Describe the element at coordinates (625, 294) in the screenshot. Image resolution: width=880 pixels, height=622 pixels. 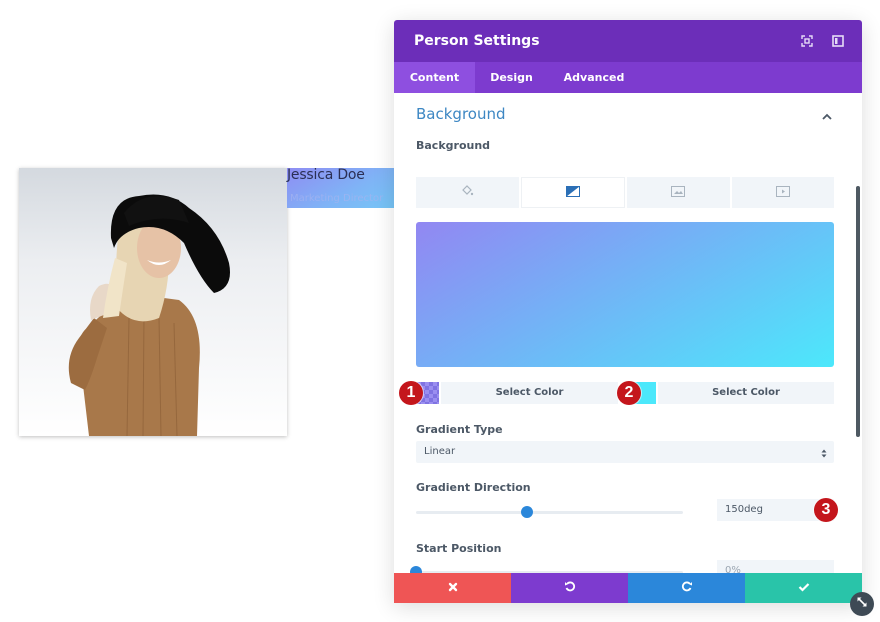
I see `gradient-preview` at that location.